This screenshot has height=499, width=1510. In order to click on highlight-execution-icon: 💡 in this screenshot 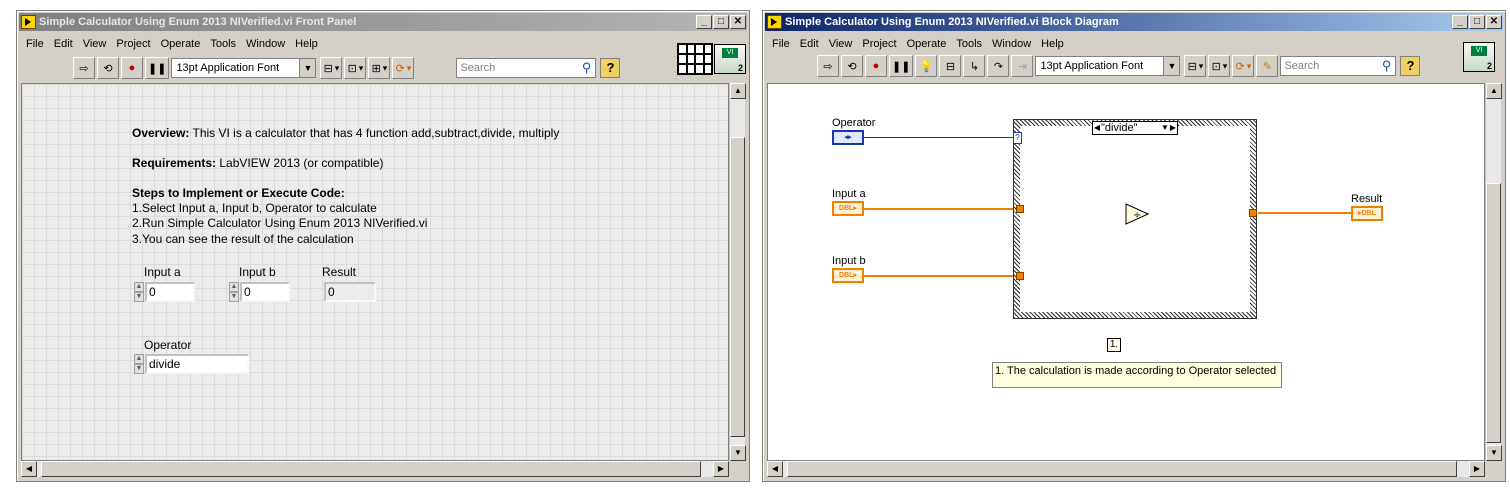, I will do `click(926, 66)`.